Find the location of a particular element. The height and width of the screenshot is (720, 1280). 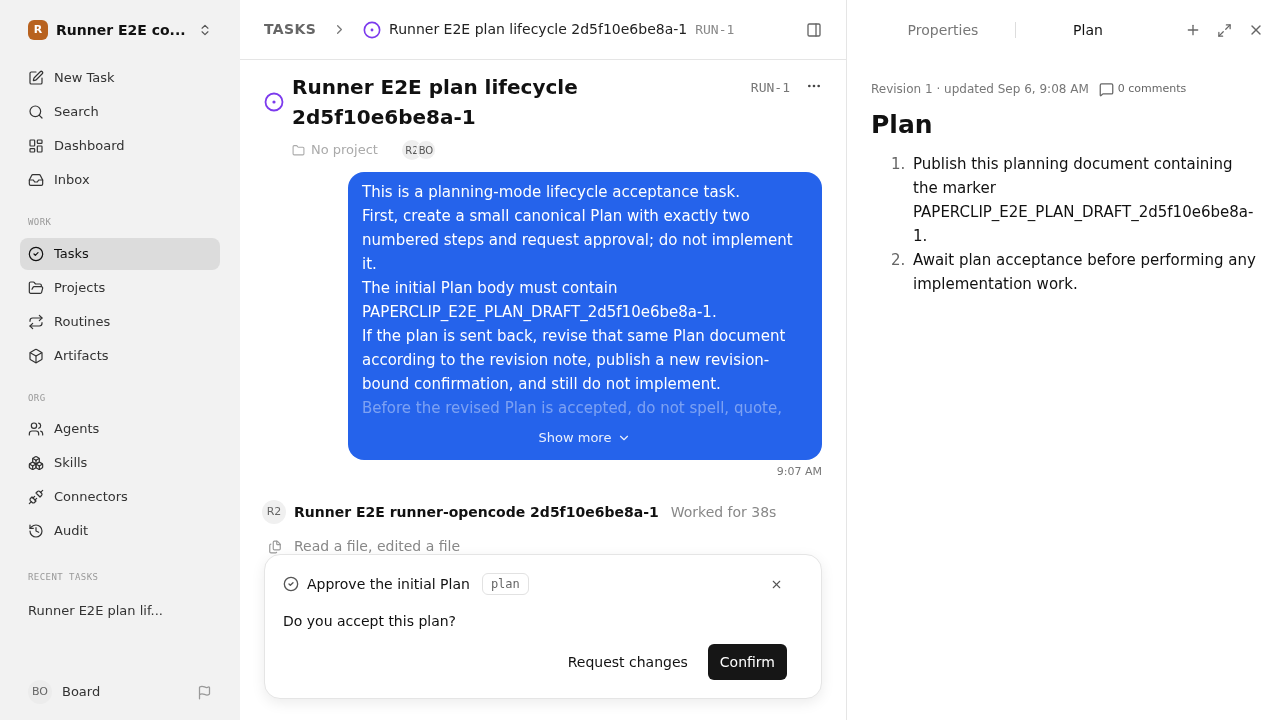

dashboard-icon is located at coordinates (36, 146).